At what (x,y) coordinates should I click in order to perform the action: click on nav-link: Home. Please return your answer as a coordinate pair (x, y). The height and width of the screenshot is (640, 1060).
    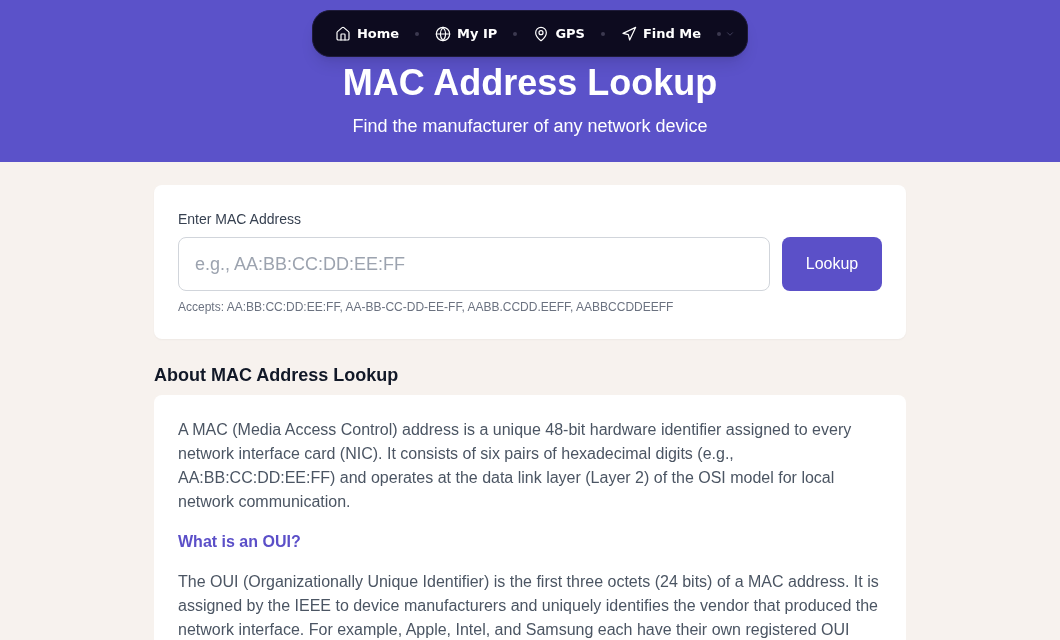
    Looking at the image, I should click on (367, 33).